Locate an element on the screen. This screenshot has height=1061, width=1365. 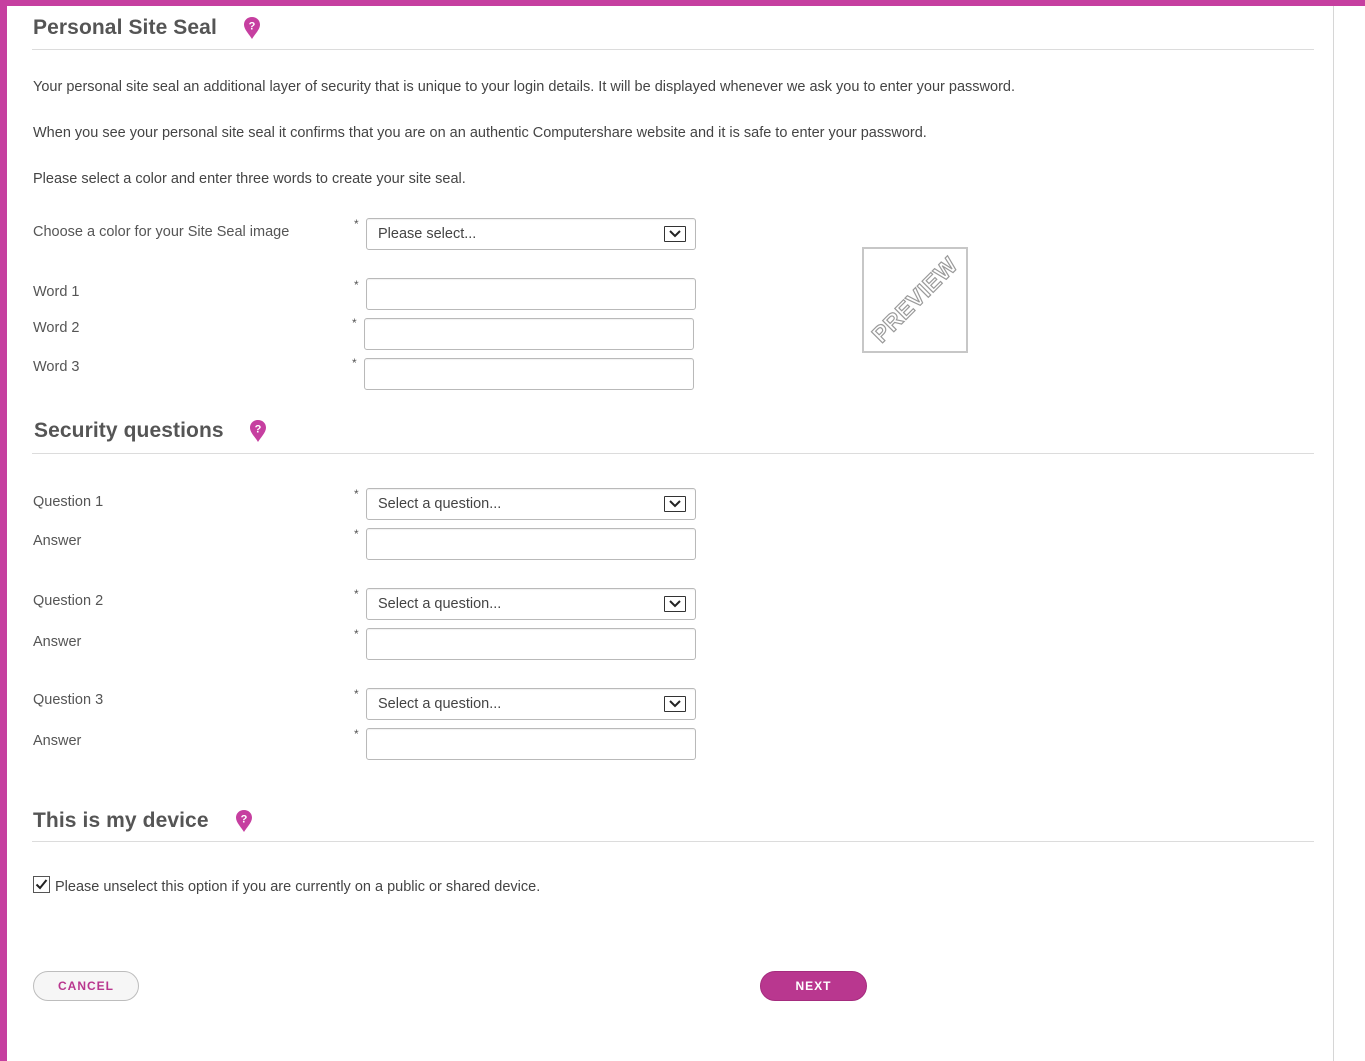
site-seal-preview: PREVIEW is located at coordinates (915, 300).